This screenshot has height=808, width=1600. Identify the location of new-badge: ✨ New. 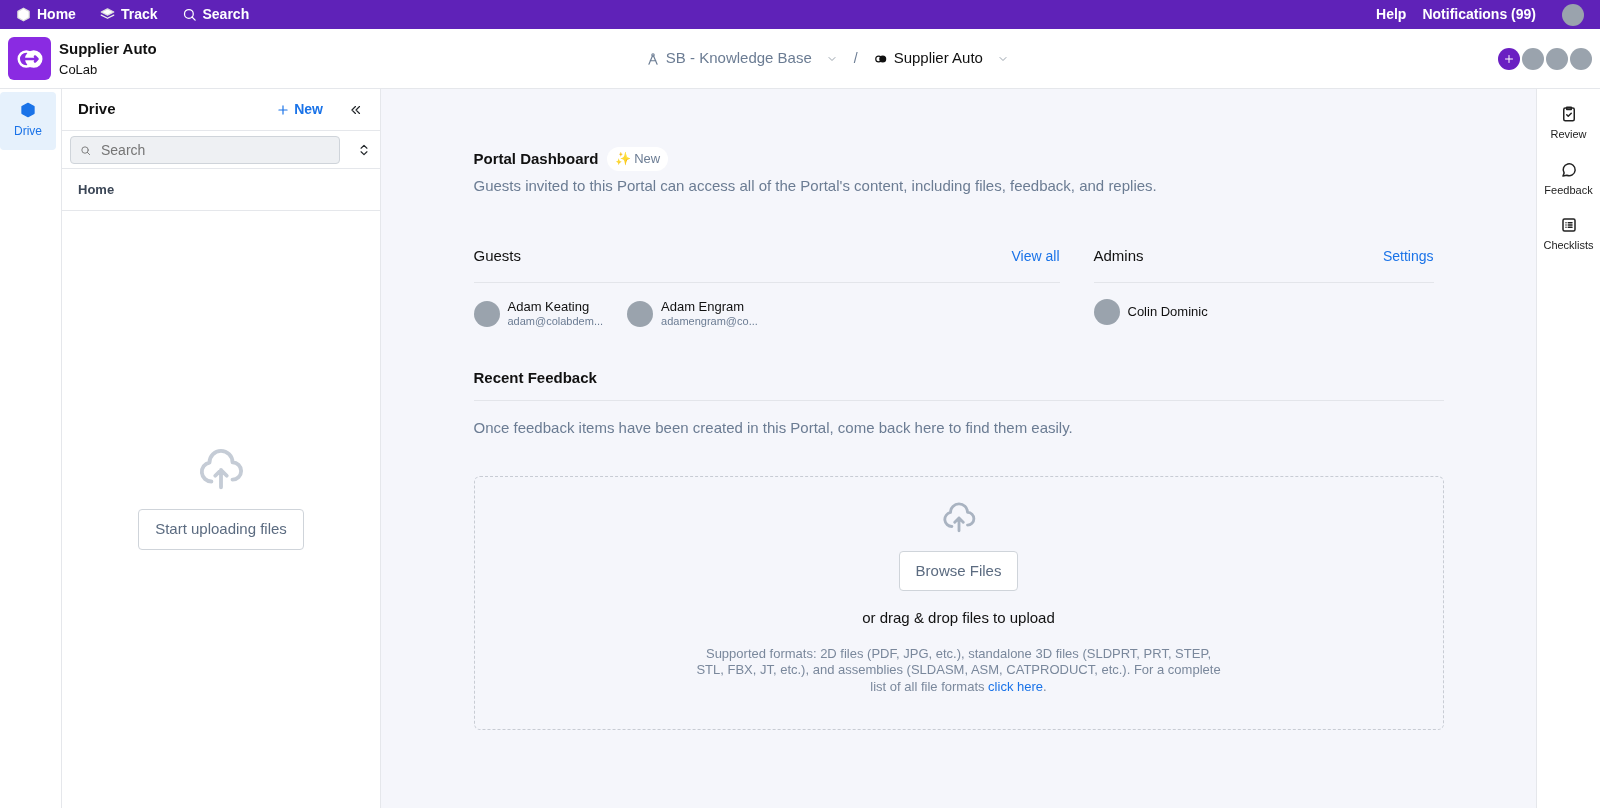
(637, 159).